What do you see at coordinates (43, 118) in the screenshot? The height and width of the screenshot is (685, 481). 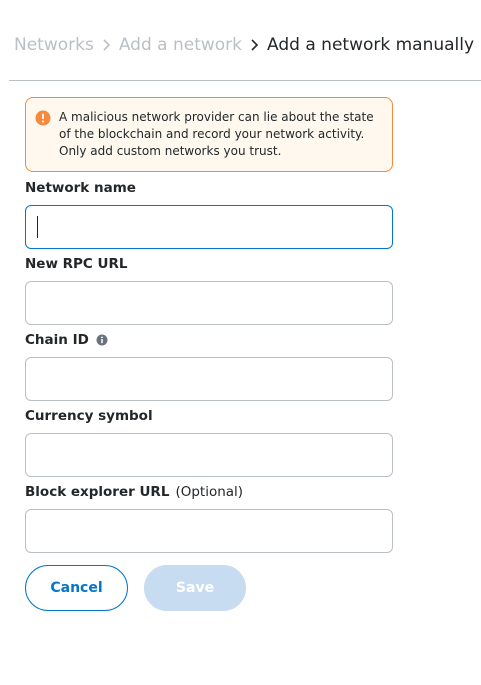 I see `warning-icon` at bounding box center [43, 118].